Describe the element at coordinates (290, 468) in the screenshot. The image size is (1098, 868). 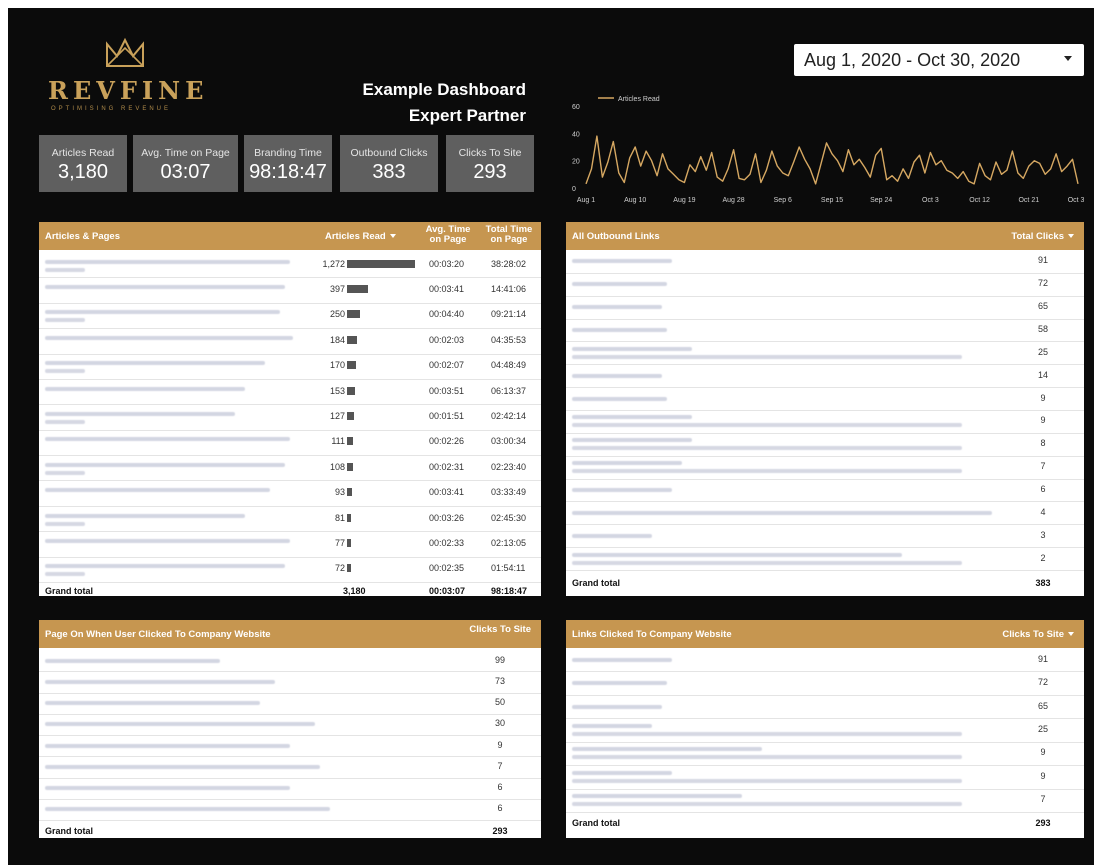
I see `table-row: 108 00:02:31 02:23:40` at that location.